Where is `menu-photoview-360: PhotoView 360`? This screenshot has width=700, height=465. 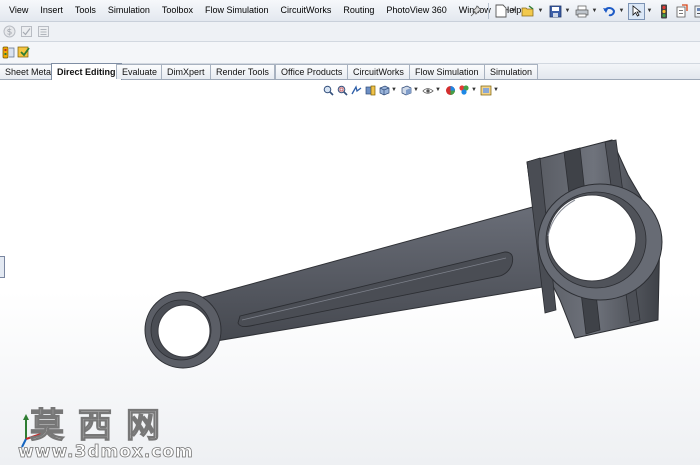 menu-photoview-360: PhotoView 360 is located at coordinates (416, 10).